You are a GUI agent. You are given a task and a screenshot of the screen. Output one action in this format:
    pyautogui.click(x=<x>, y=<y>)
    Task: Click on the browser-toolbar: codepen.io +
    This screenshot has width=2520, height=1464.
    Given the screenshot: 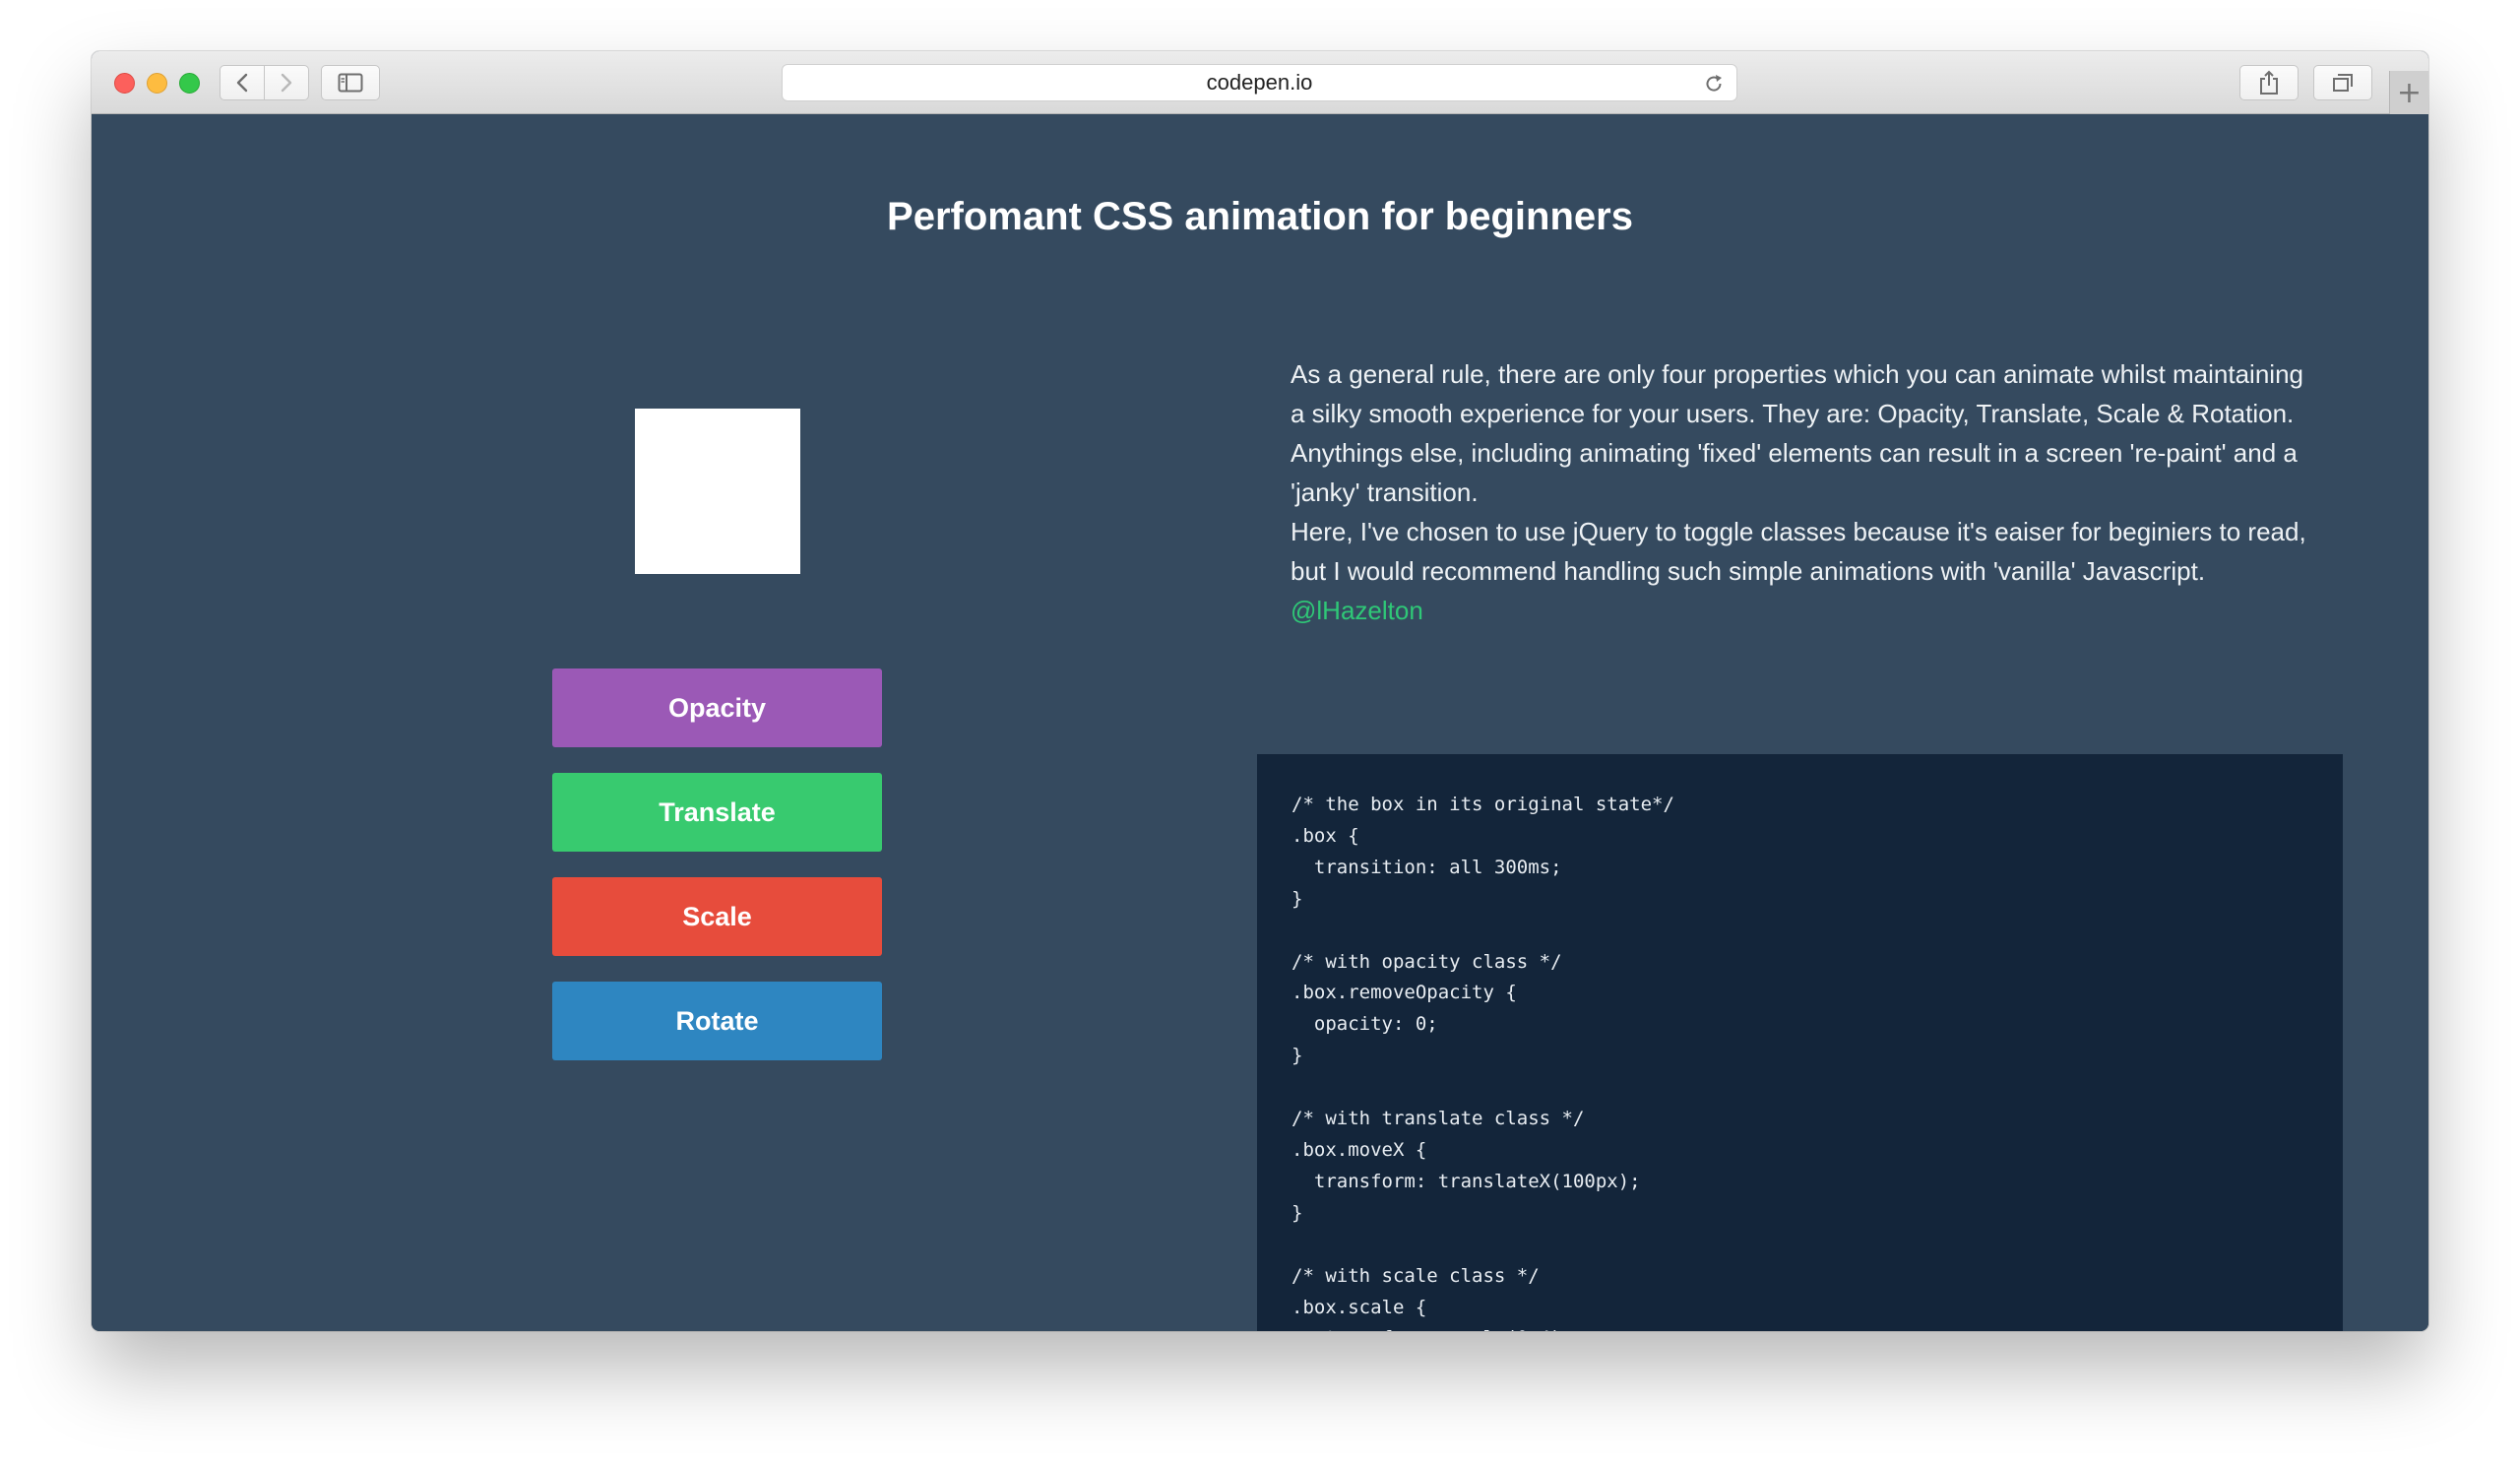 What is the action you would take?
    pyautogui.click(x=1260, y=83)
    